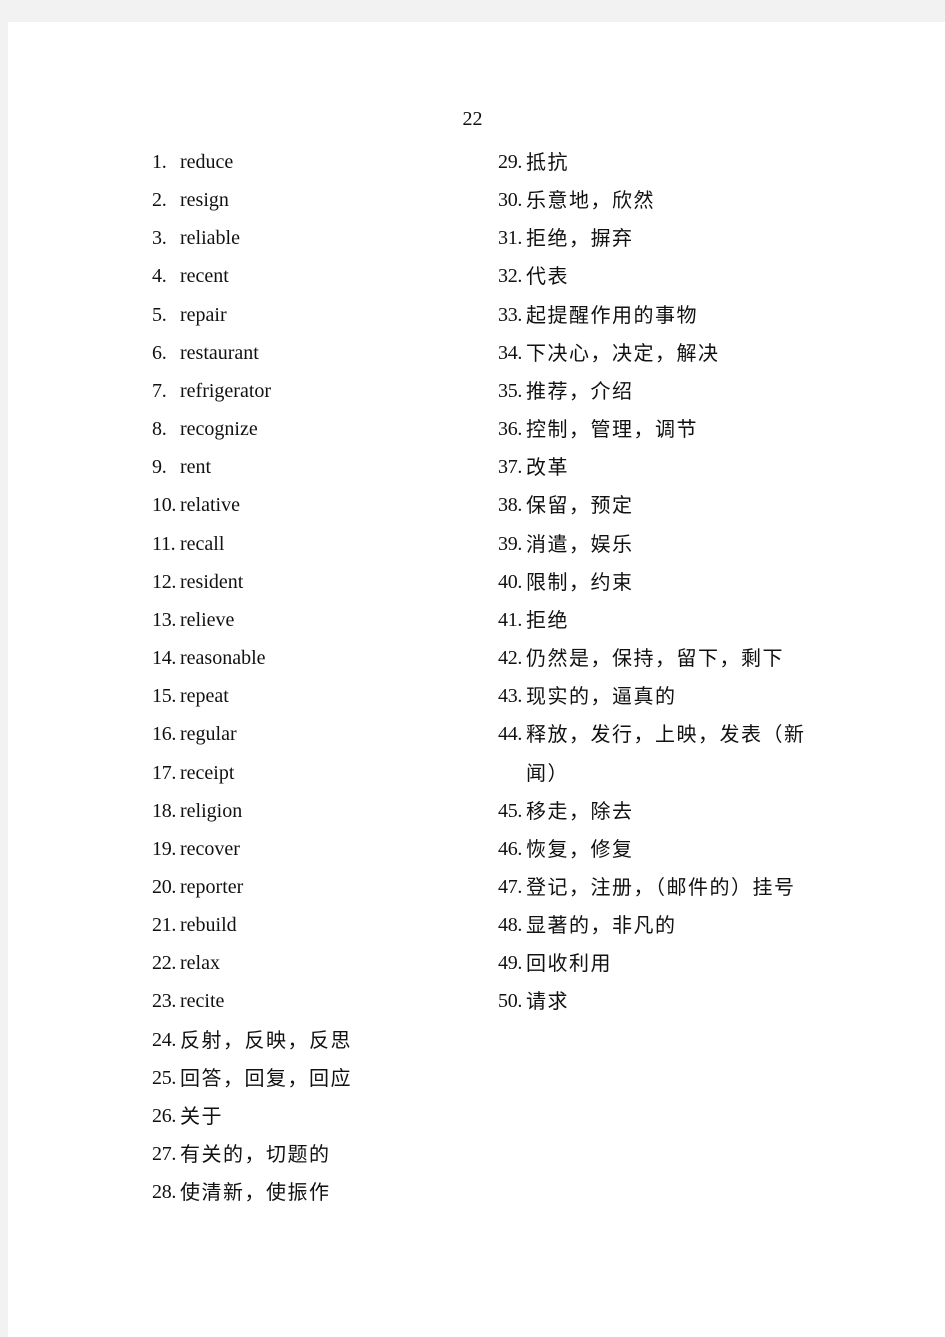 The height and width of the screenshot is (1337, 945). What do you see at coordinates (510, 200) in the screenshot?
I see `item-number: 30.` at bounding box center [510, 200].